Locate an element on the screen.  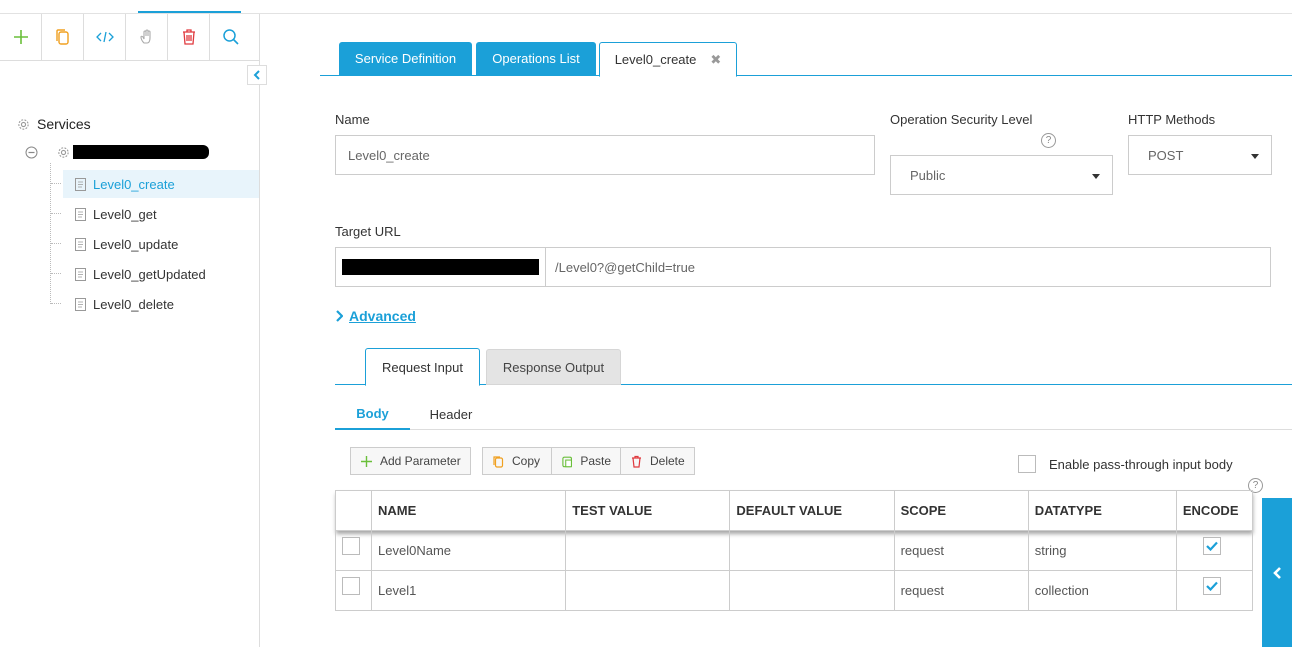
tree-item-level0-delete: Level0_delete is located at coordinates (161, 304).